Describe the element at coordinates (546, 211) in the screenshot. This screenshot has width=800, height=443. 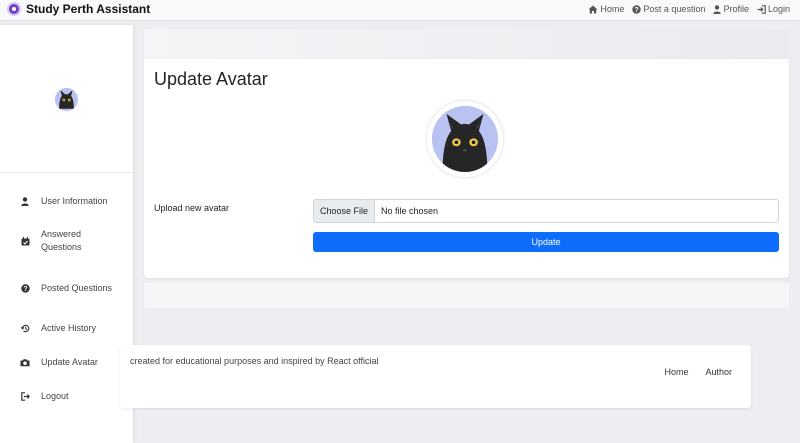
I see `avatar-file-input: Choose File No file chosen` at that location.